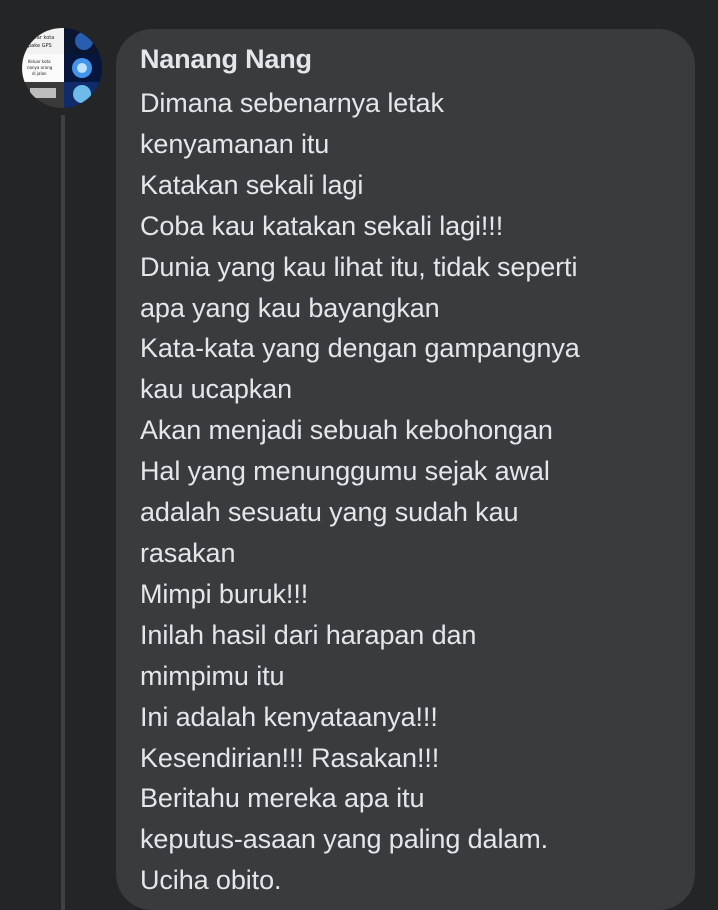  I want to click on comment-text-line: Kesendirian!!! Rasakan!!!, so click(290, 757).